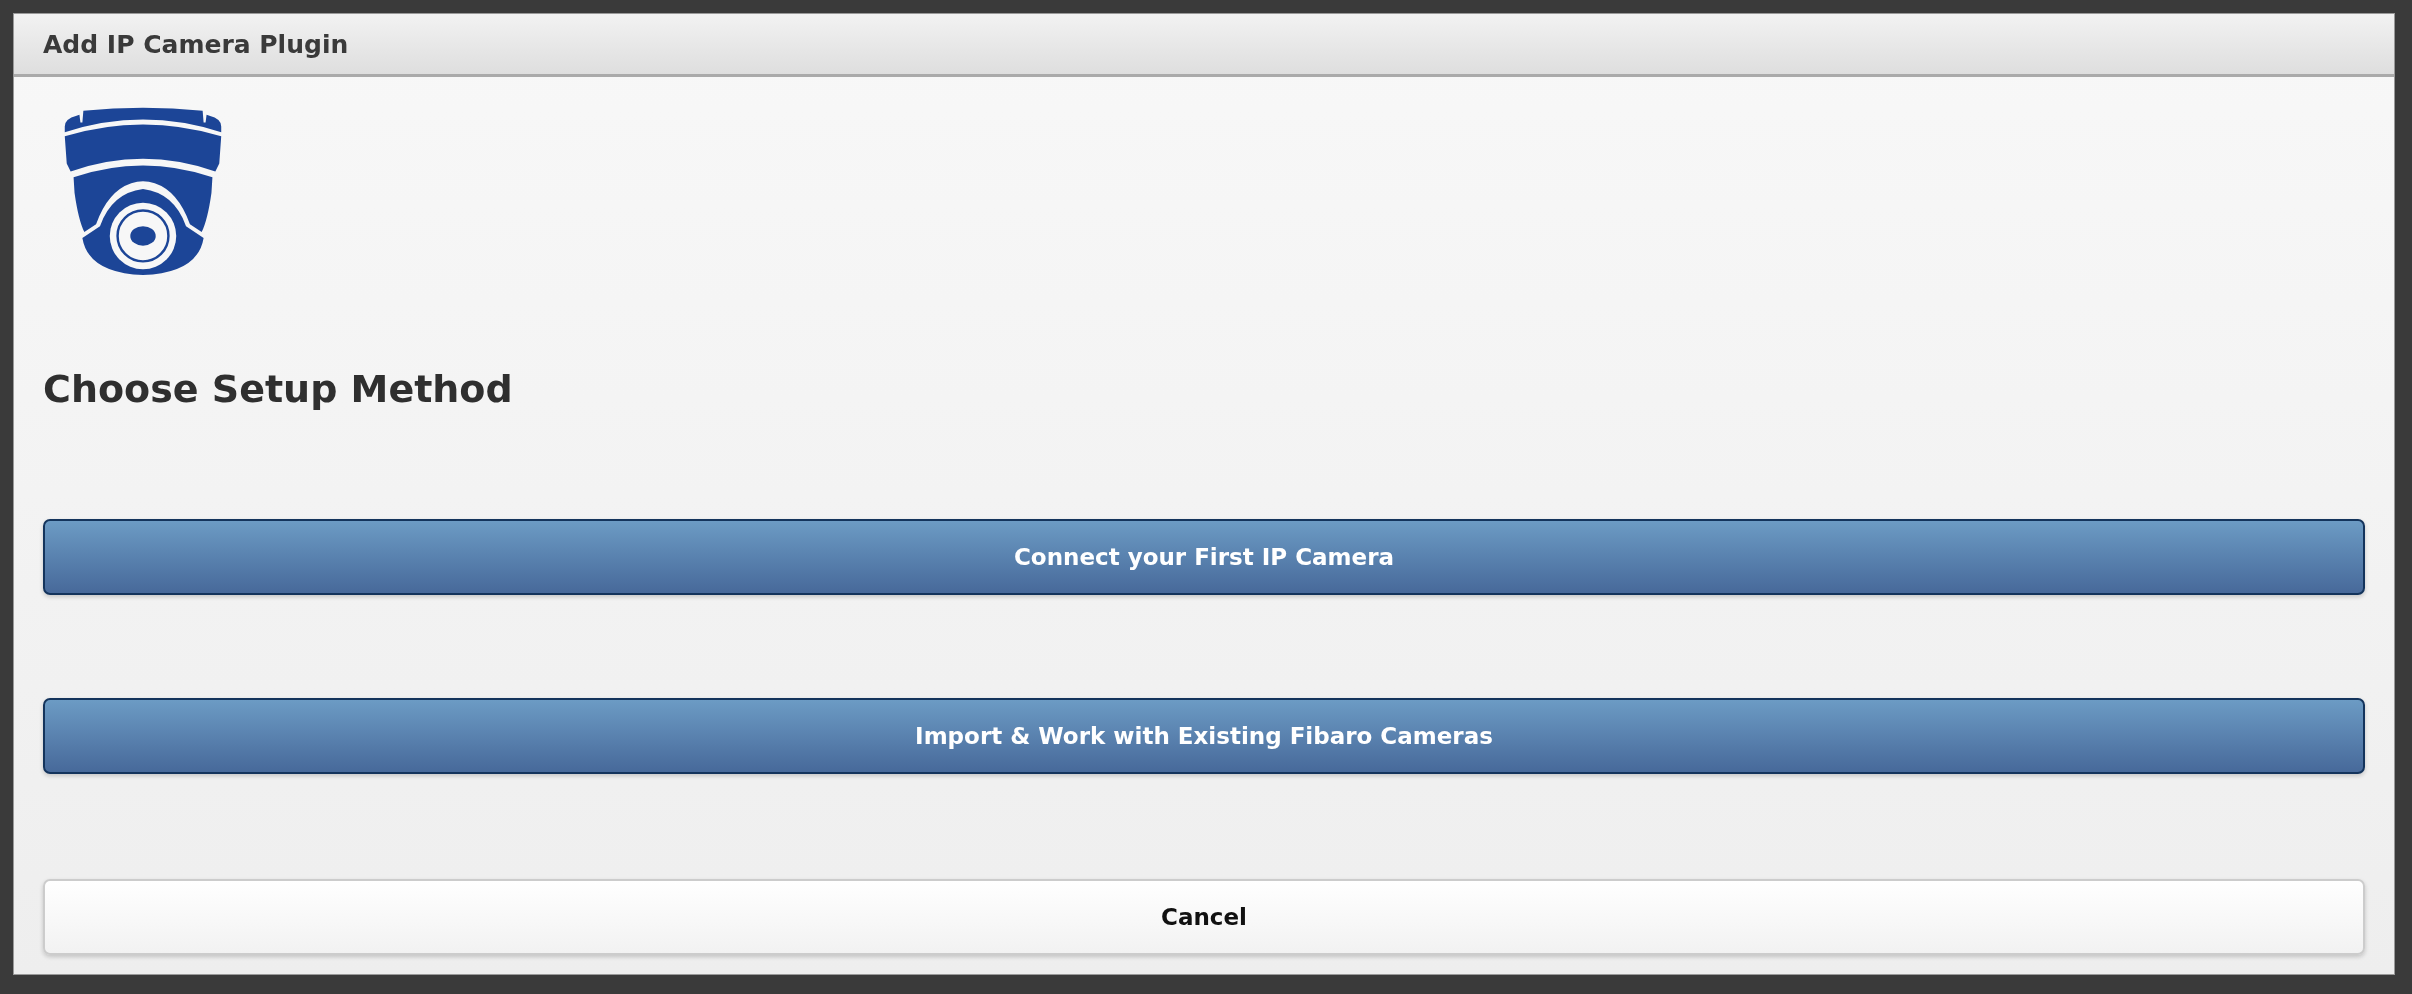 The image size is (2412, 994). What do you see at coordinates (1204, 916) in the screenshot?
I see `cancel-button: Cancel` at bounding box center [1204, 916].